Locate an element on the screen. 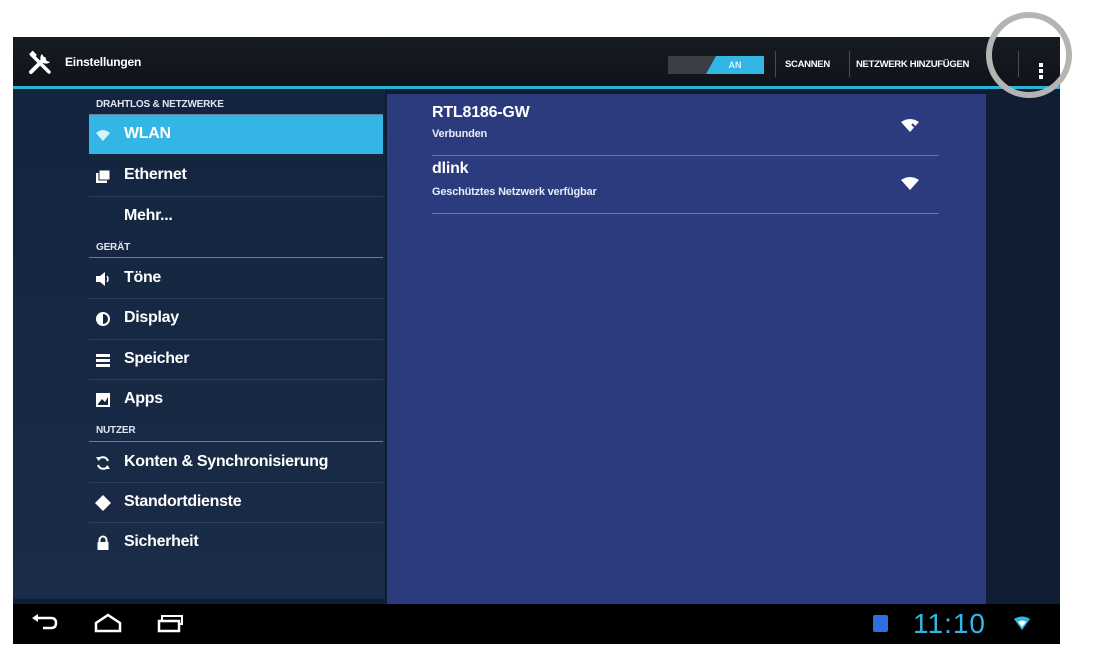 This screenshot has height=651, width=1093. notification-icon is located at coordinates (880, 623).